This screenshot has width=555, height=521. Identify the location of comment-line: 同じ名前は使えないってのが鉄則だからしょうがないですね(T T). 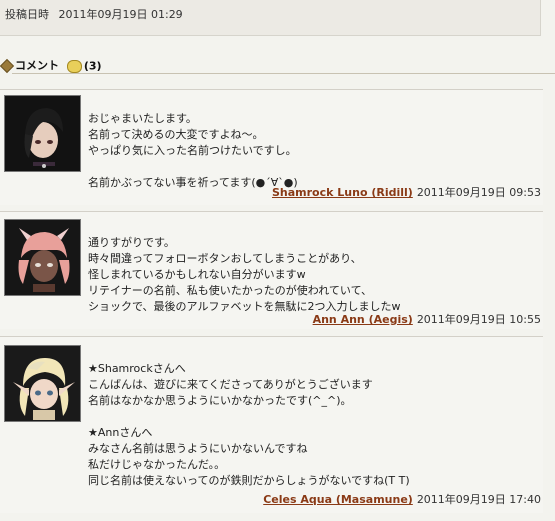
(249, 480).